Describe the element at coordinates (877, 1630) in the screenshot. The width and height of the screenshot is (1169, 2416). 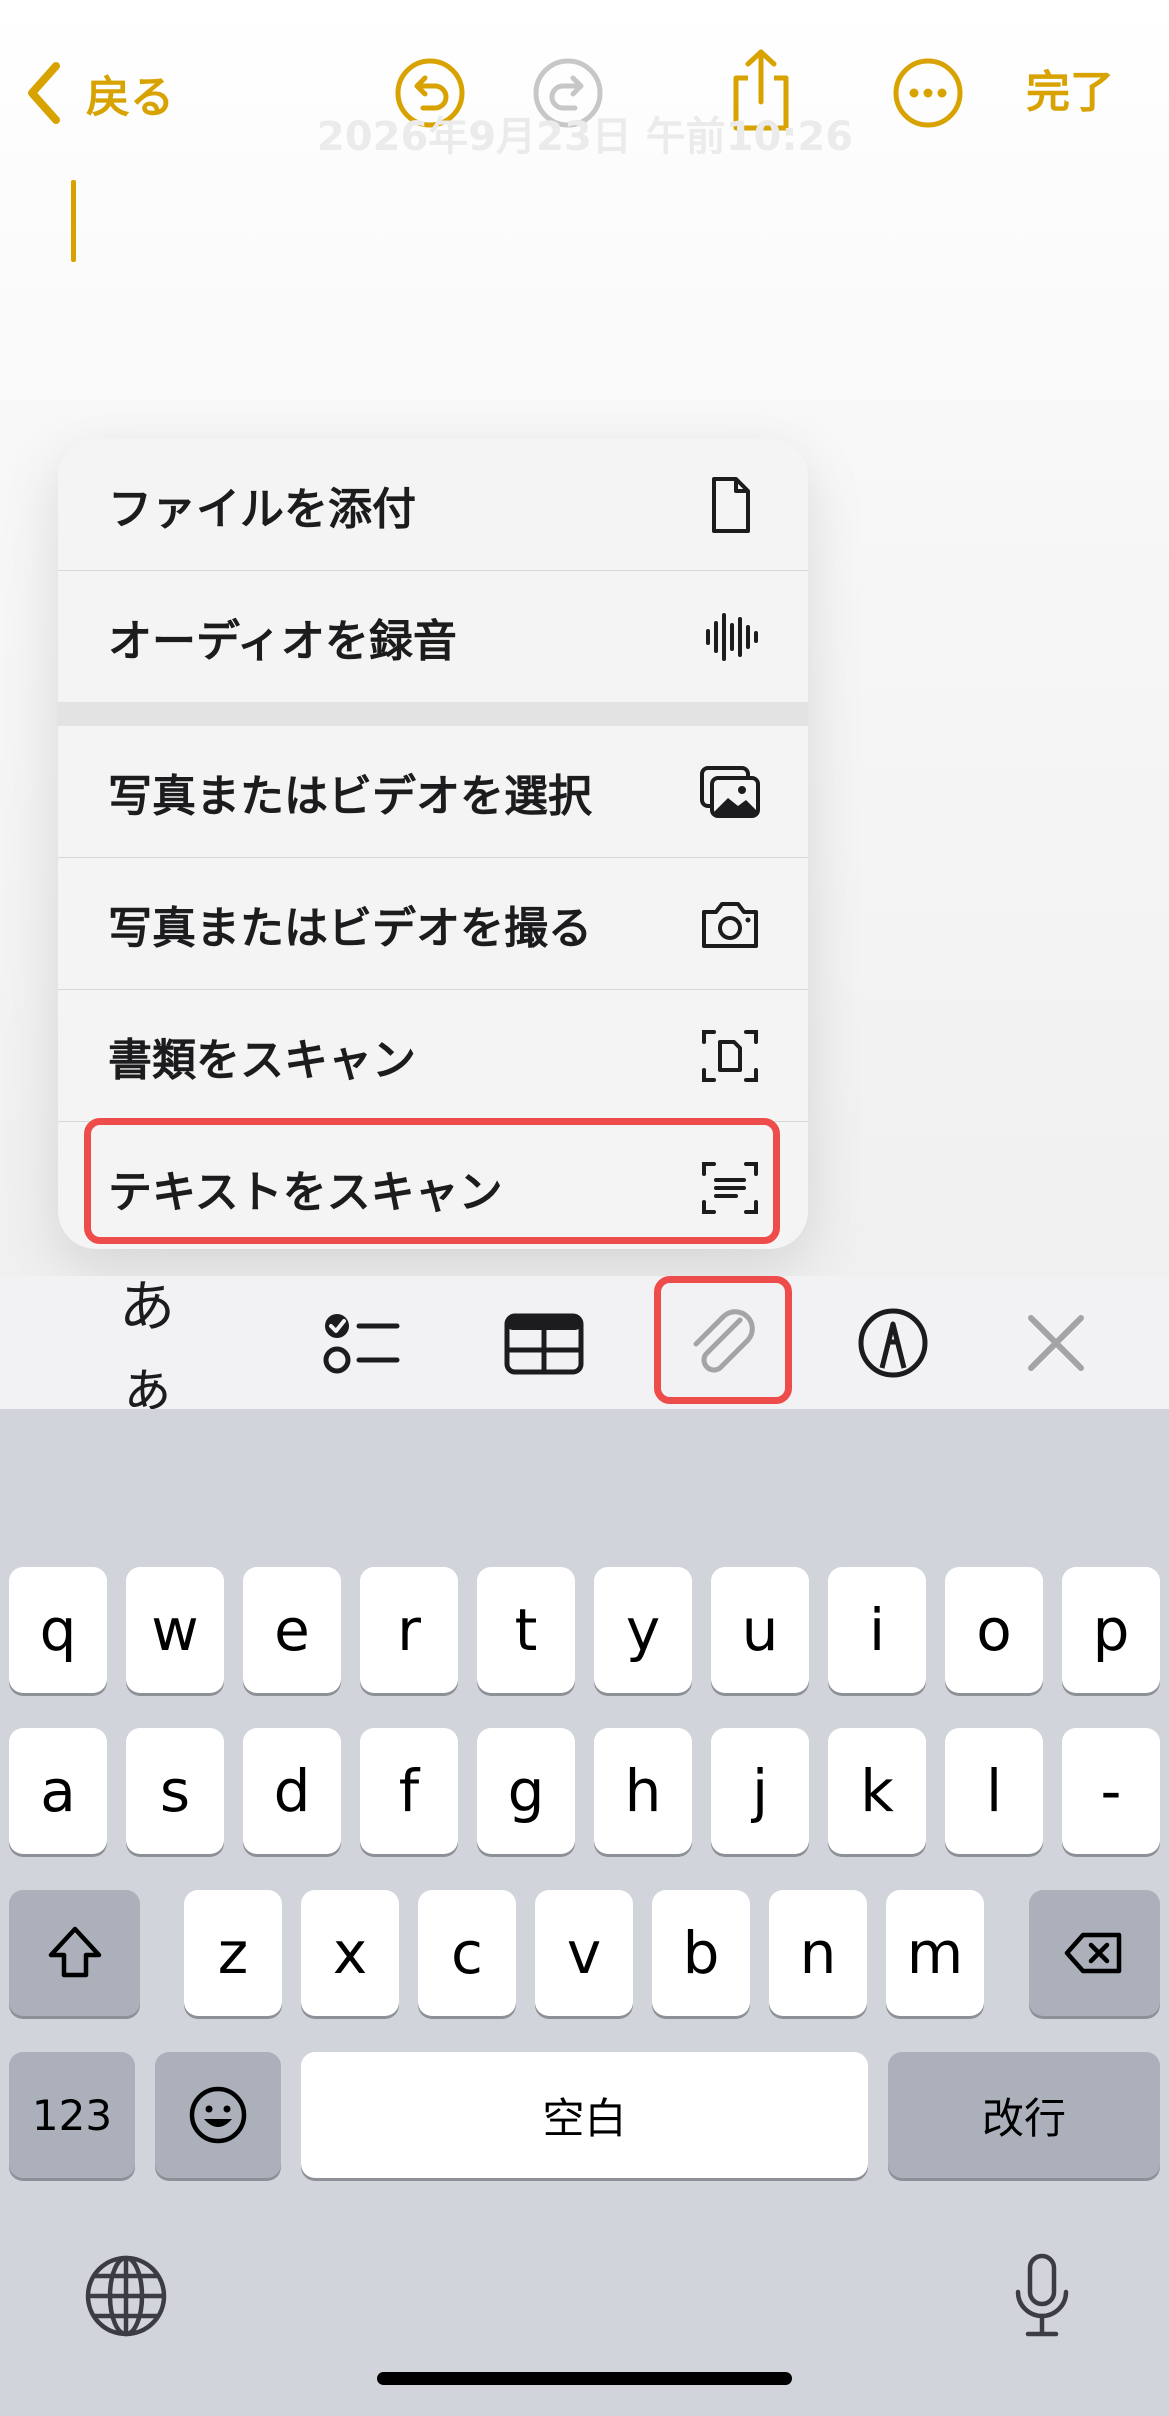
I see `key-i: i` at that location.